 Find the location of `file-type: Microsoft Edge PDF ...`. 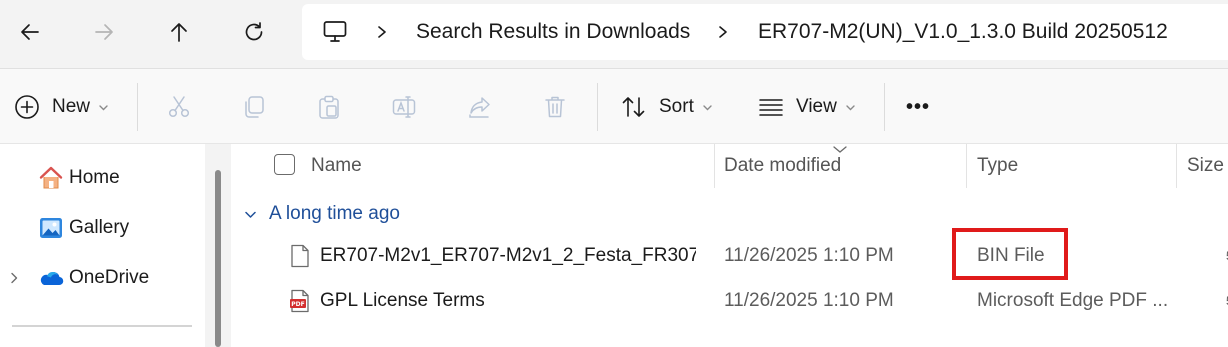

file-type: Microsoft Edge PDF ... is located at coordinates (1072, 300).